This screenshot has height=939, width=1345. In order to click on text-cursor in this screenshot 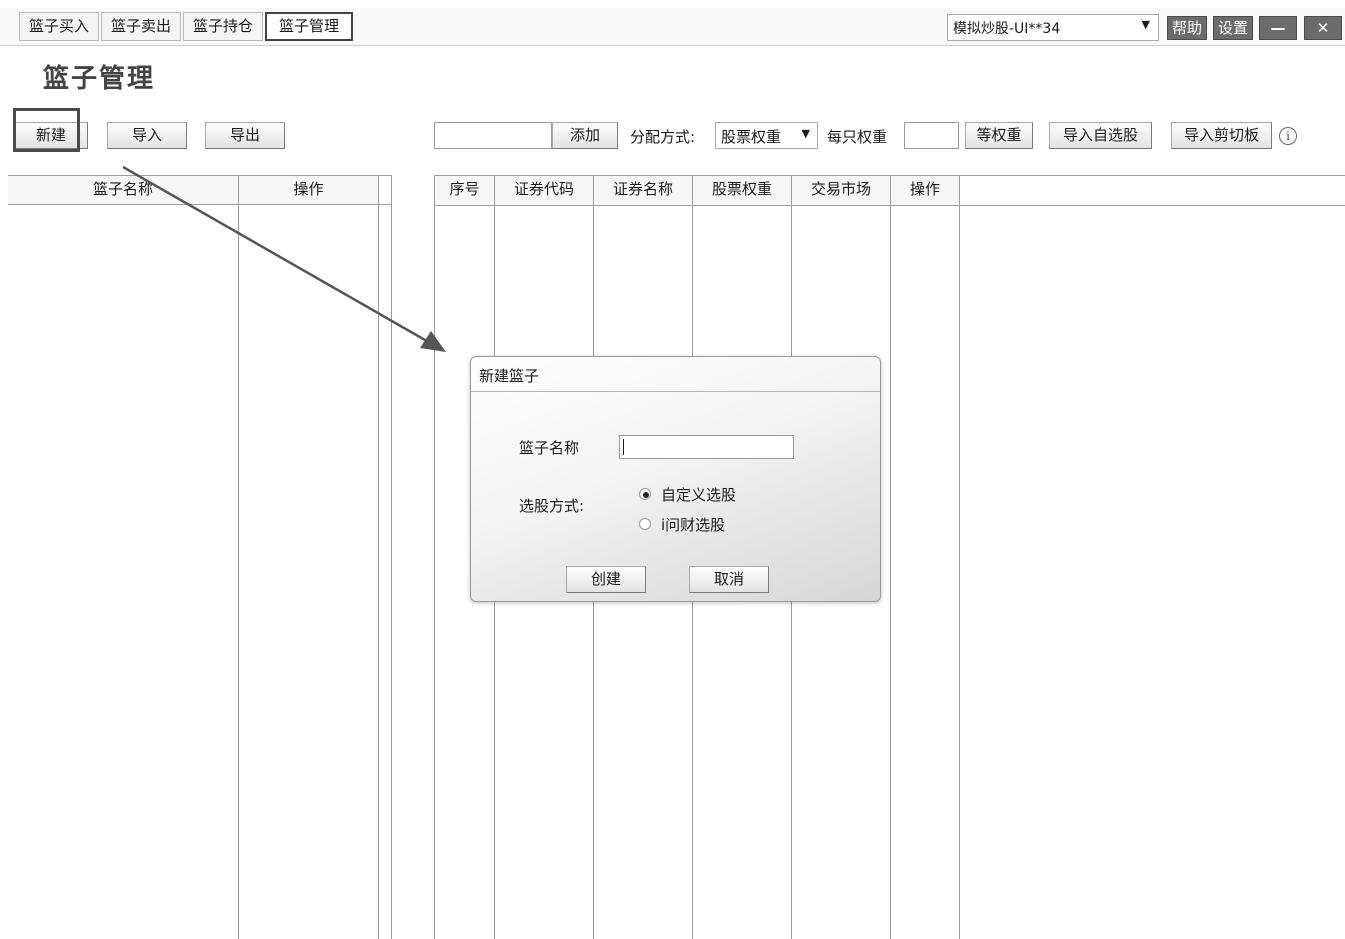, I will do `click(623, 447)`.